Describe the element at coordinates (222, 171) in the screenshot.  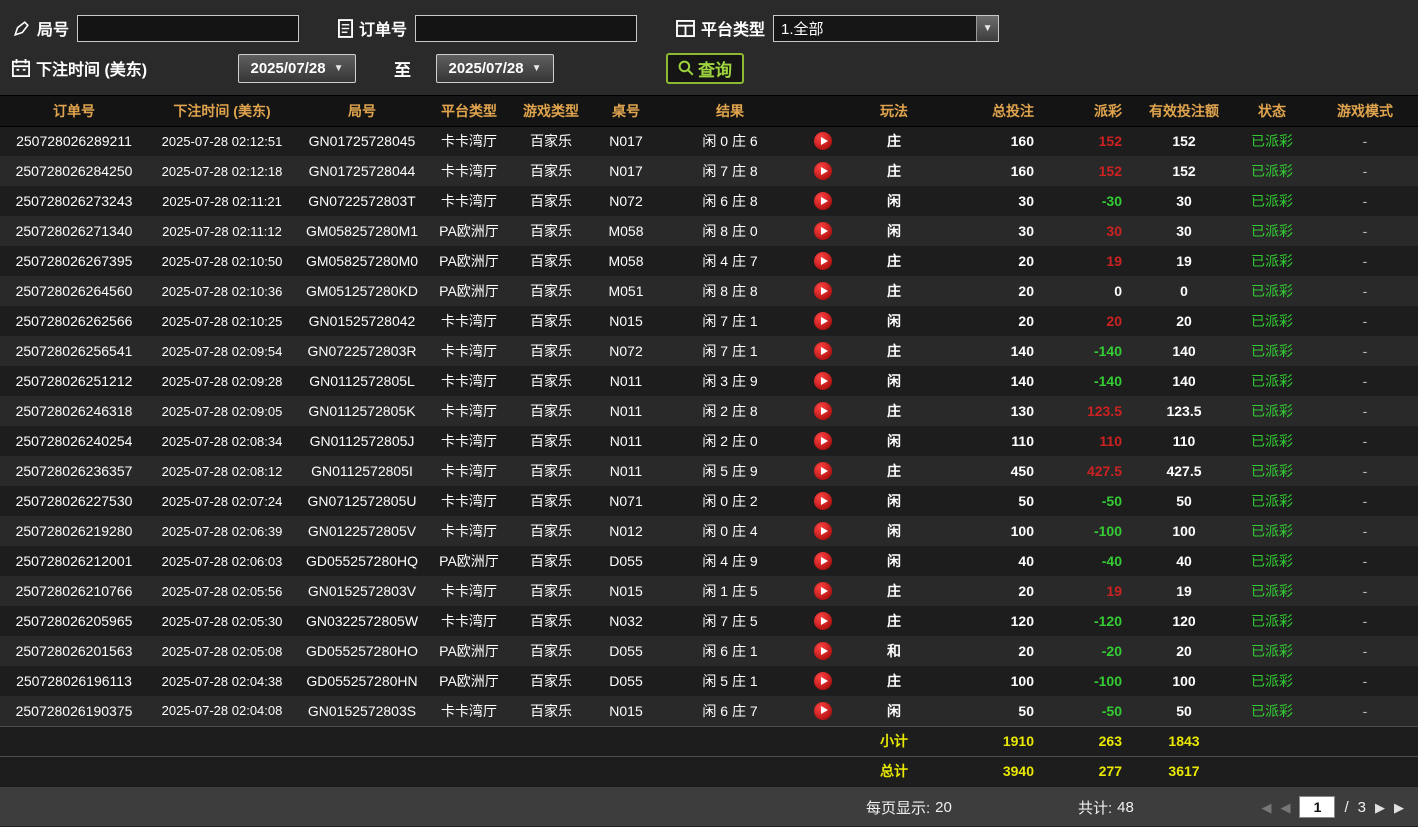
I see `bet-time-cell: 2025-07-28 02:12:18` at that location.